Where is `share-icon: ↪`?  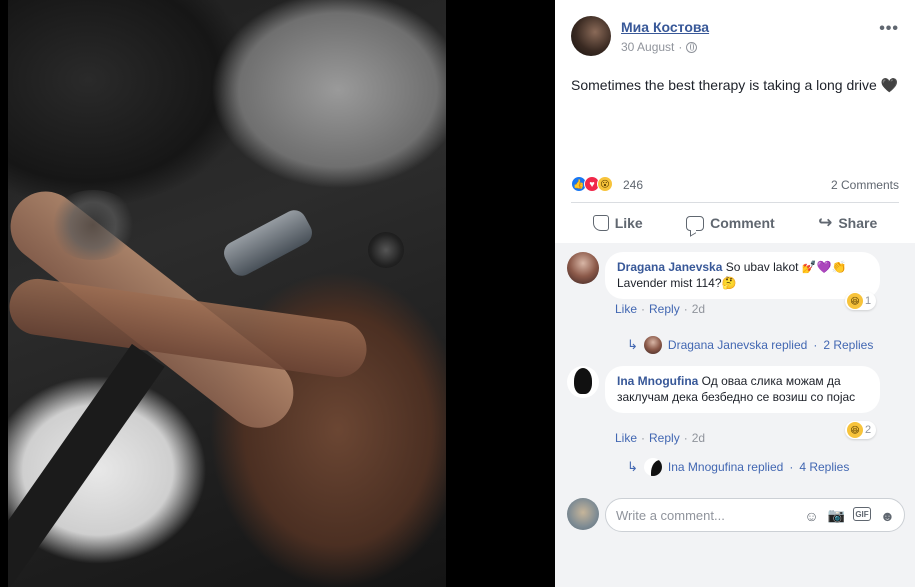 share-icon: ↪ is located at coordinates (825, 222).